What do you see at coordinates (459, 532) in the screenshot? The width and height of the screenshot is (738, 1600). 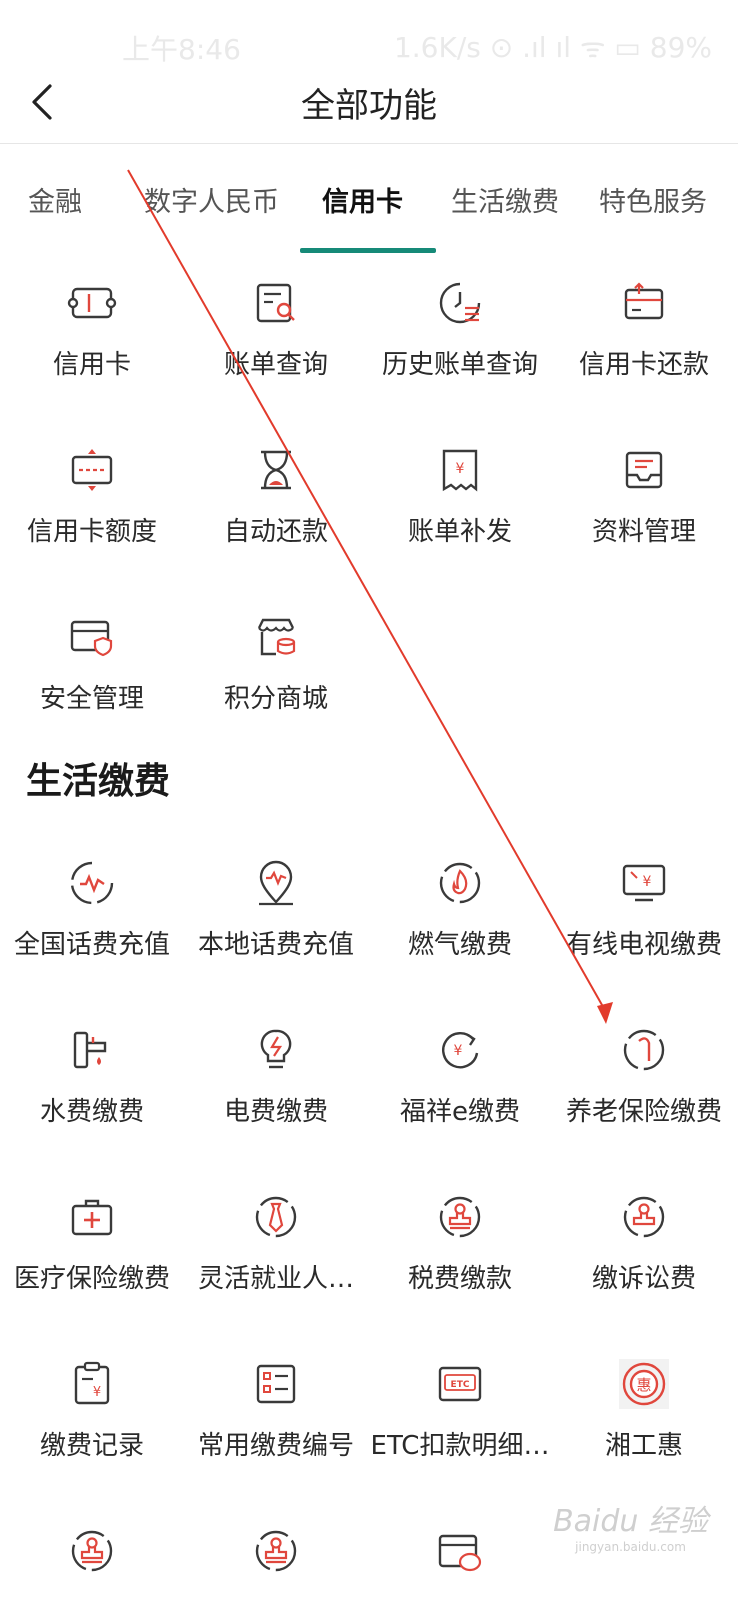 I see `credit-card-item-label: 账单补发` at bounding box center [459, 532].